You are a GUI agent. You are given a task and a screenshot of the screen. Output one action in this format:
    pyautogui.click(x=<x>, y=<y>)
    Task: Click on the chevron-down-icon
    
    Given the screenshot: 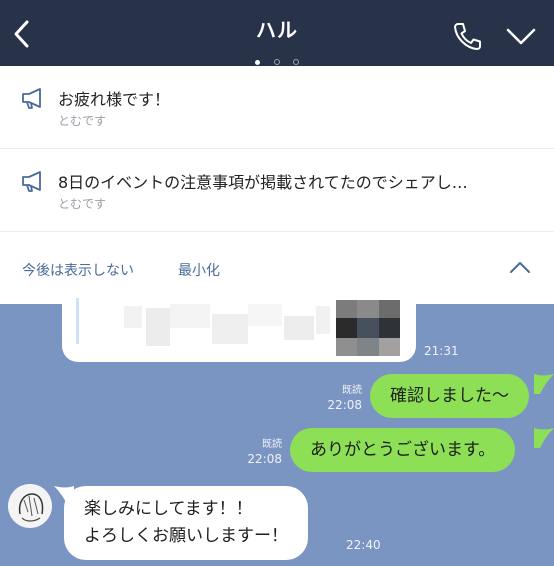 What is the action you would take?
    pyautogui.click(x=521, y=36)
    